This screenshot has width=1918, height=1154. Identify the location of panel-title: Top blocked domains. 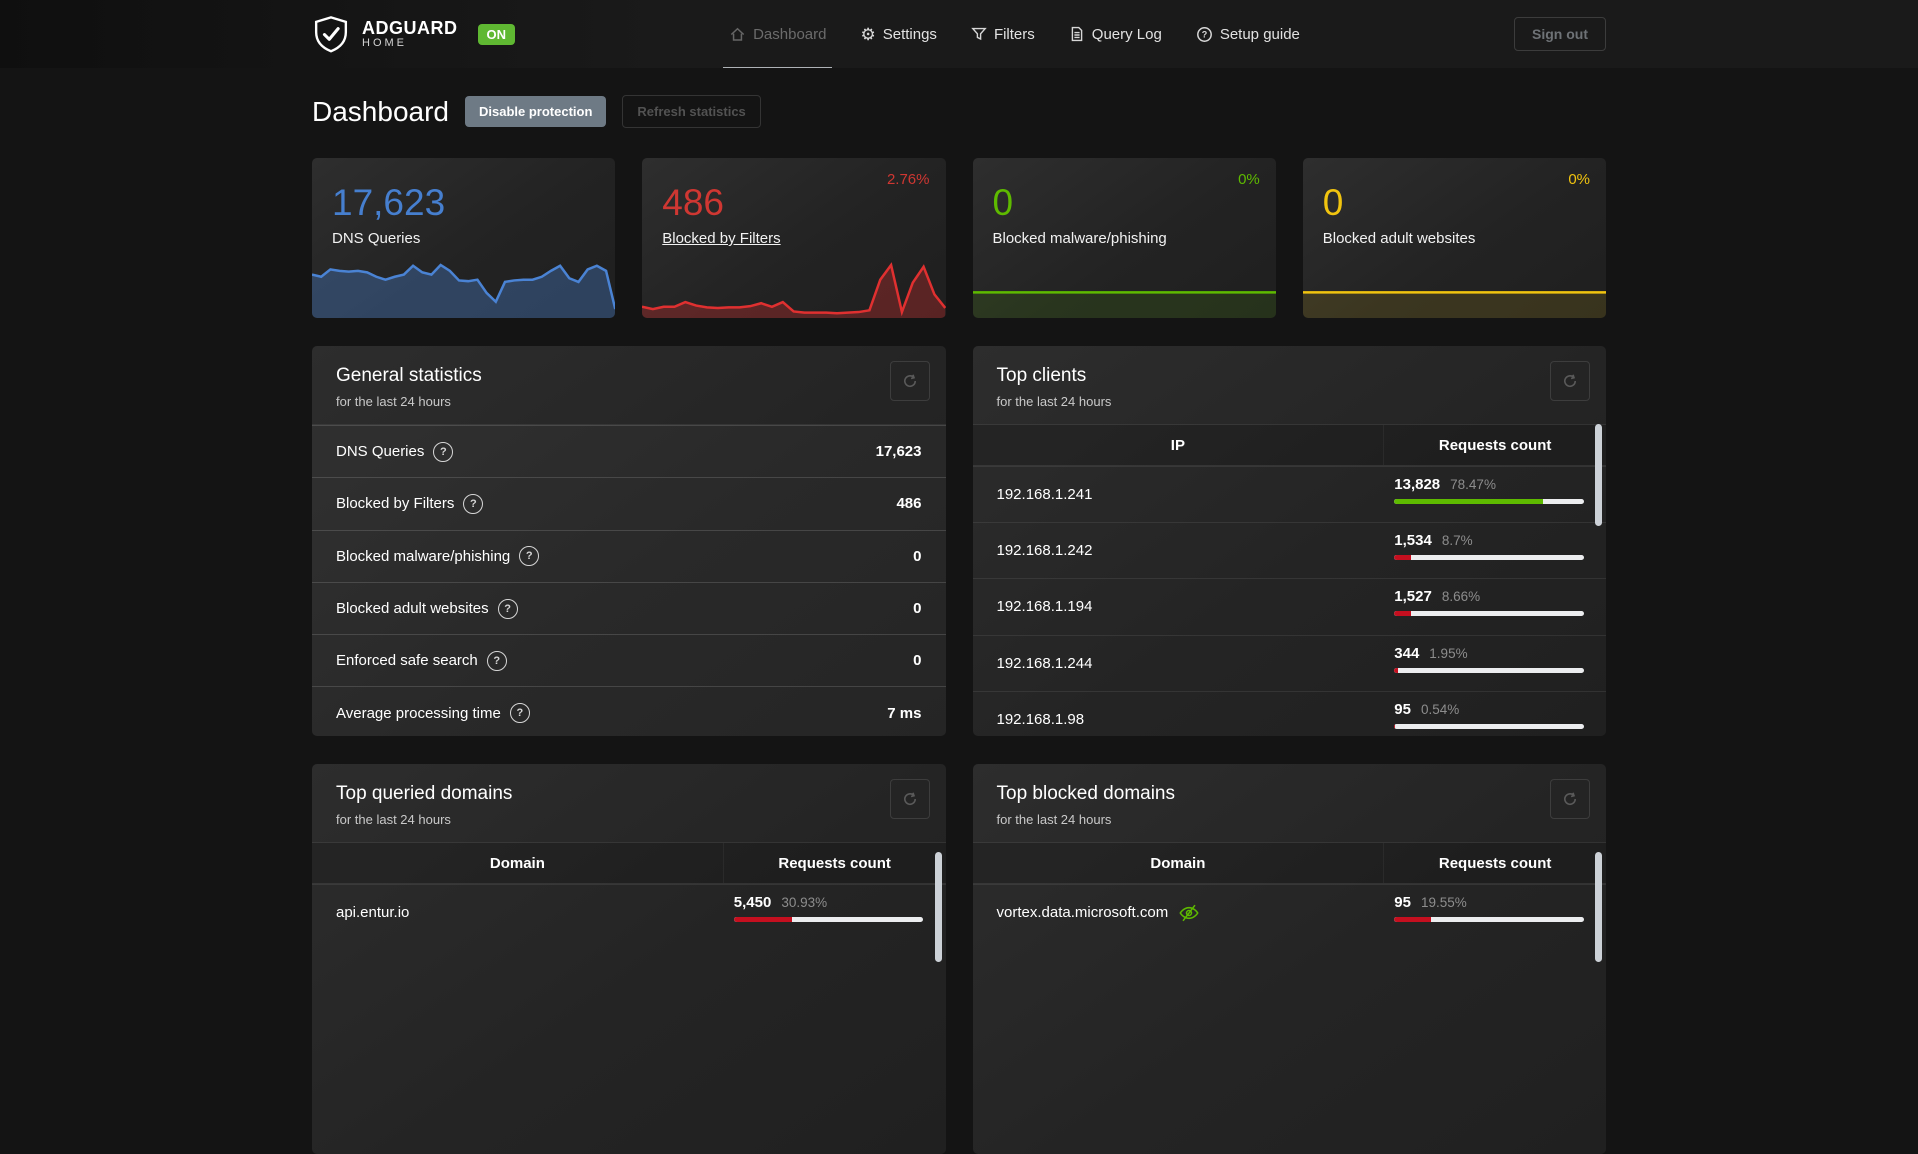
(1086, 793).